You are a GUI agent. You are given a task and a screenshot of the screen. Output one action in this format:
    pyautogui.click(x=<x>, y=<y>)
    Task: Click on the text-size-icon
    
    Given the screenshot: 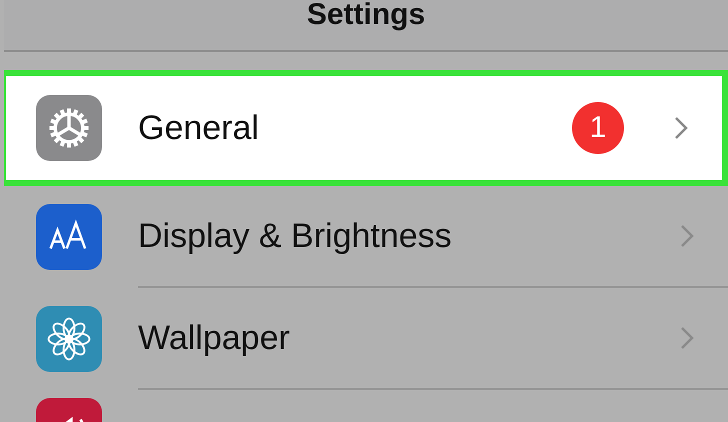 What is the action you would take?
    pyautogui.click(x=69, y=237)
    